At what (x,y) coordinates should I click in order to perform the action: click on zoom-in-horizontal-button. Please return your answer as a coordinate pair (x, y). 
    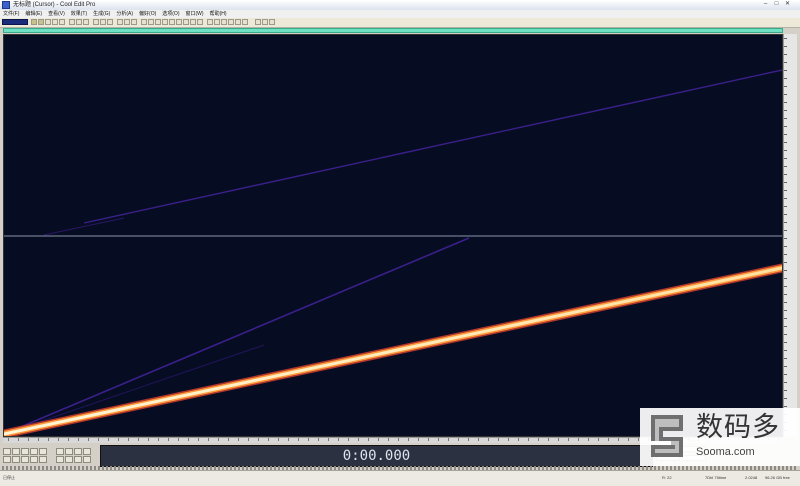
    Looking at the image, I should click on (60, 451).